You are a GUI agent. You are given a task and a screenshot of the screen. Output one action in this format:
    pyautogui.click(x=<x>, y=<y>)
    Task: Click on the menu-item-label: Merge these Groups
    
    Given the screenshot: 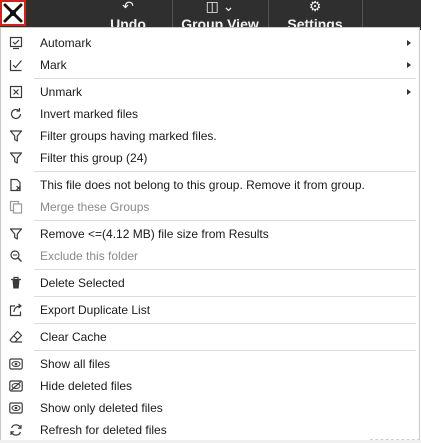 What is the action you would take?
    pyautogui.click(x=95, y=207)
    